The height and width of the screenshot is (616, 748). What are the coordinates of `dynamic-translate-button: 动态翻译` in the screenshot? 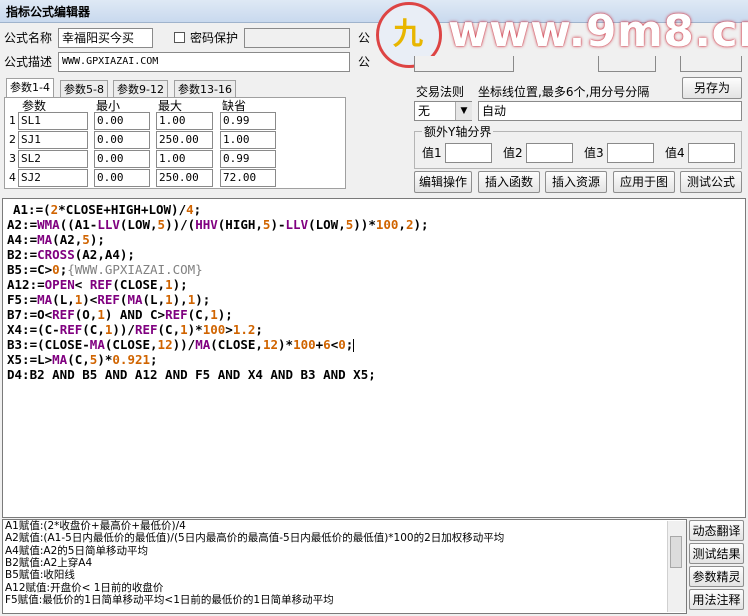 It's located at (716, 530).